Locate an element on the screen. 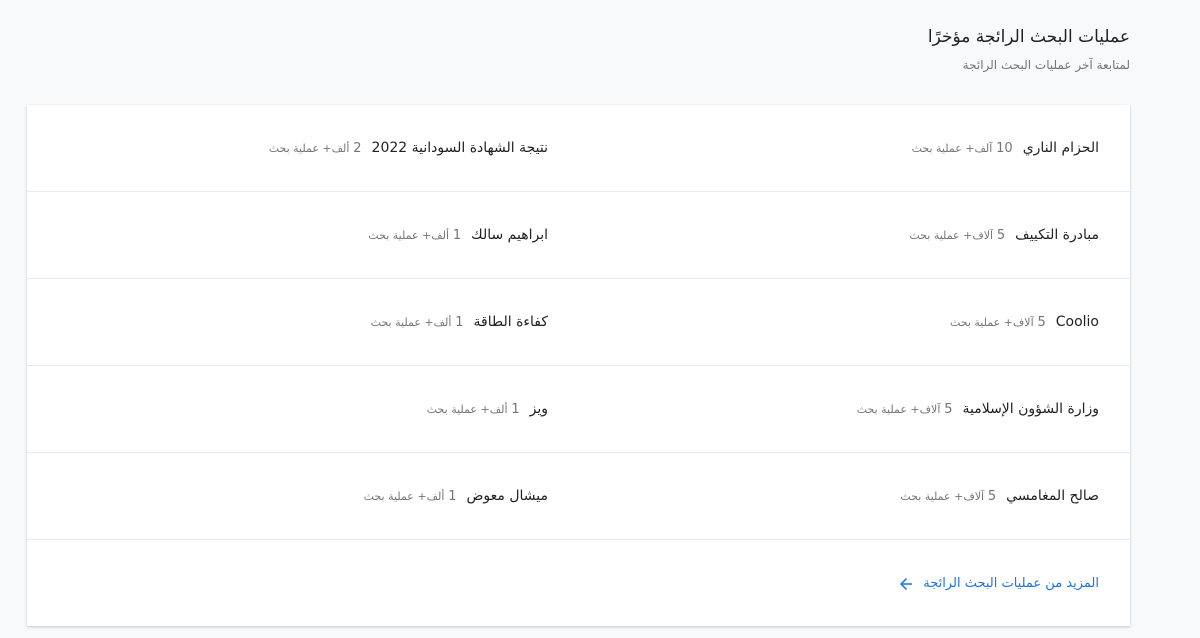  trending-term: ويز is located at coordinates (538, 409).